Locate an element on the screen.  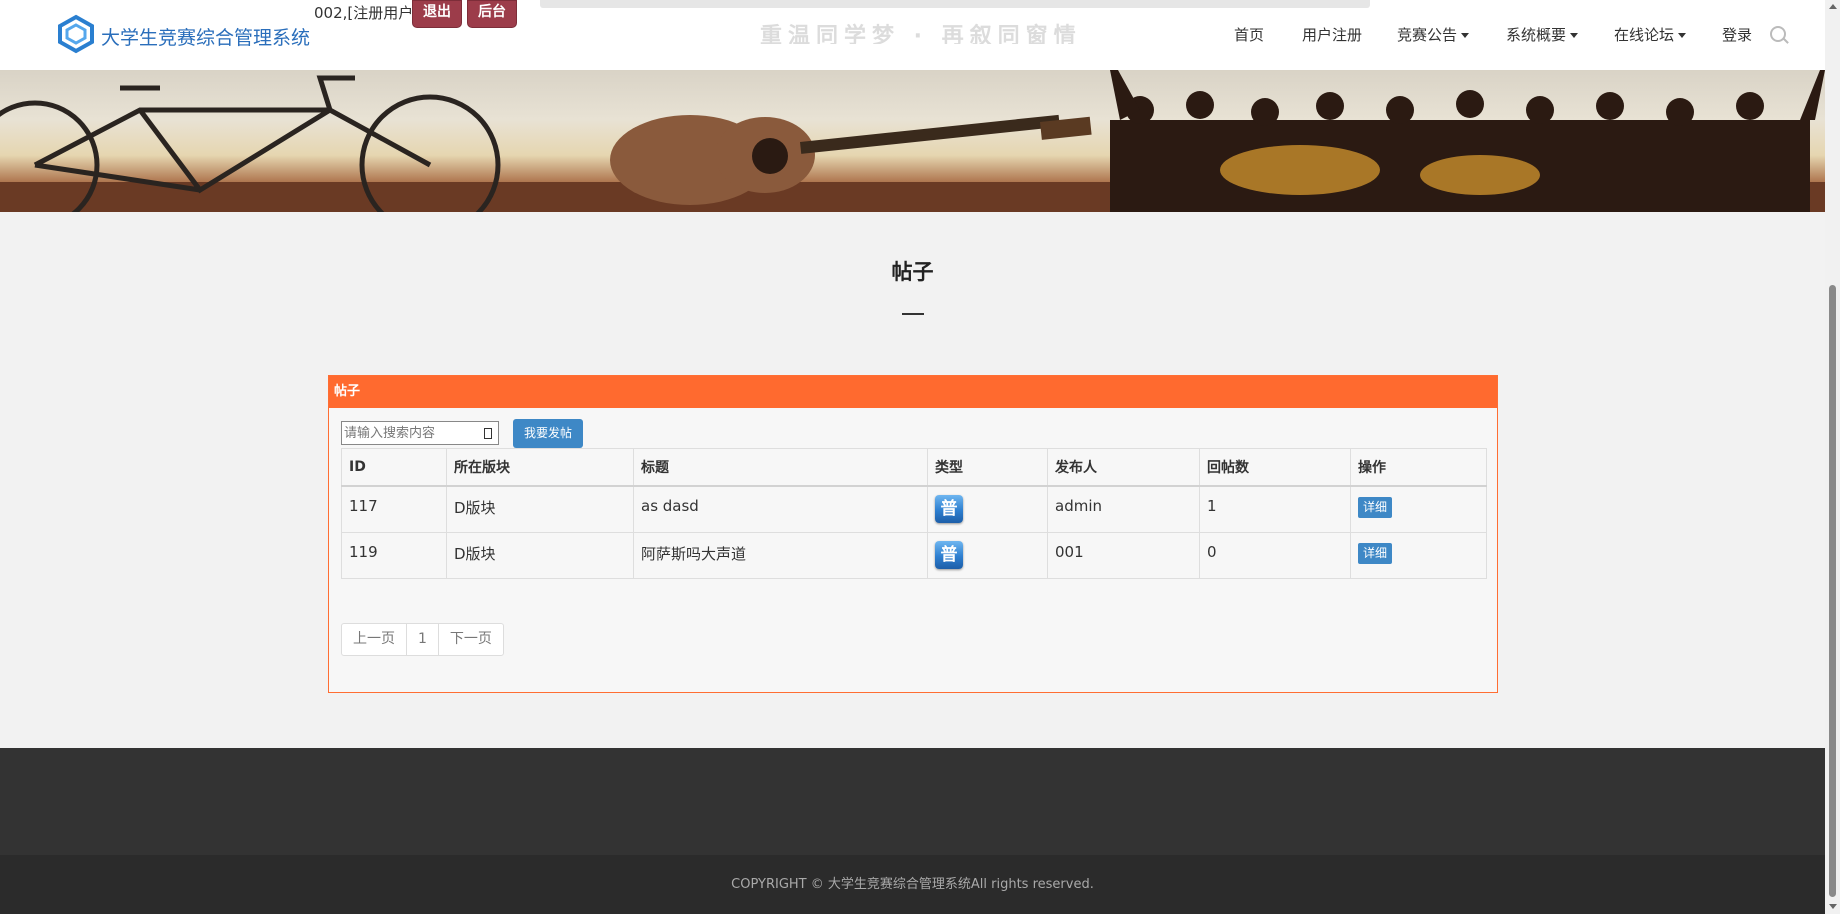
input-caret-icon is located at coordinates (488, 433).